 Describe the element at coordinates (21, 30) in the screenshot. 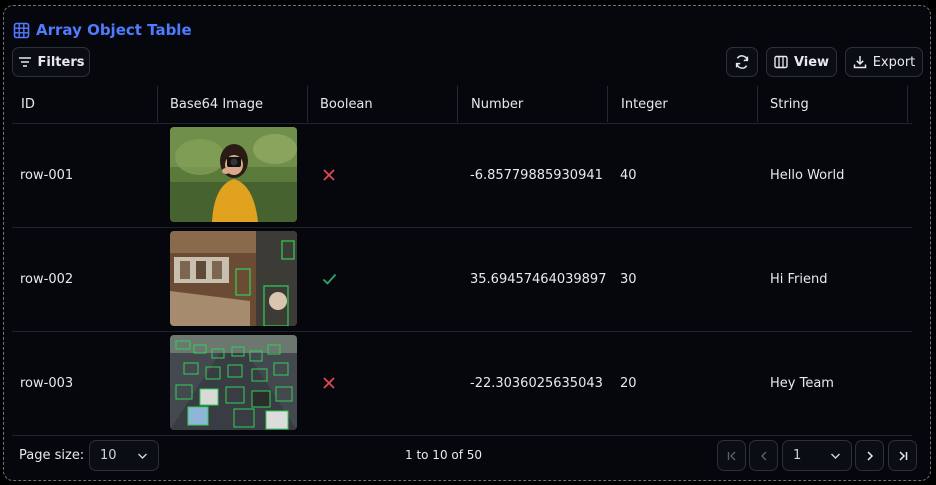

I see `table-icon` at that location.